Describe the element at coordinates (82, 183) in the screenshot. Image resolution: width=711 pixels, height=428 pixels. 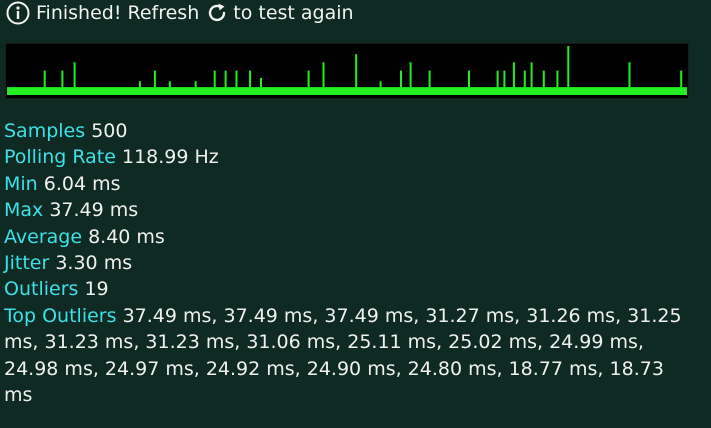
I see `stat-value-min: 6.04 ms` at that location.